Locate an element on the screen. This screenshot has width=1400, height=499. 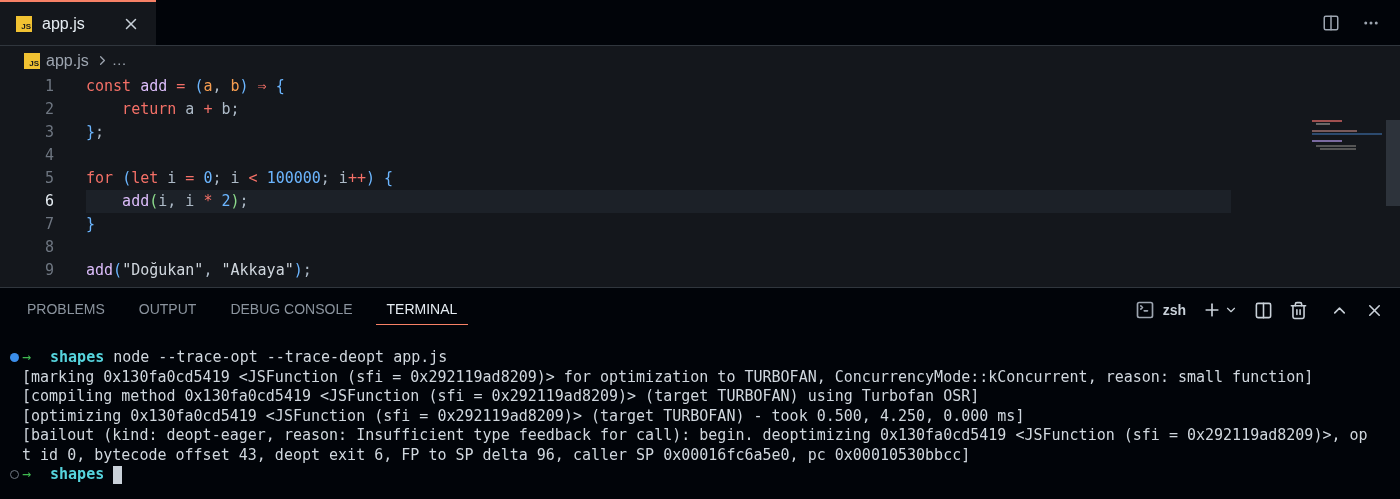
breadcrumb-file: app.js is located at coordinates (67, 60).